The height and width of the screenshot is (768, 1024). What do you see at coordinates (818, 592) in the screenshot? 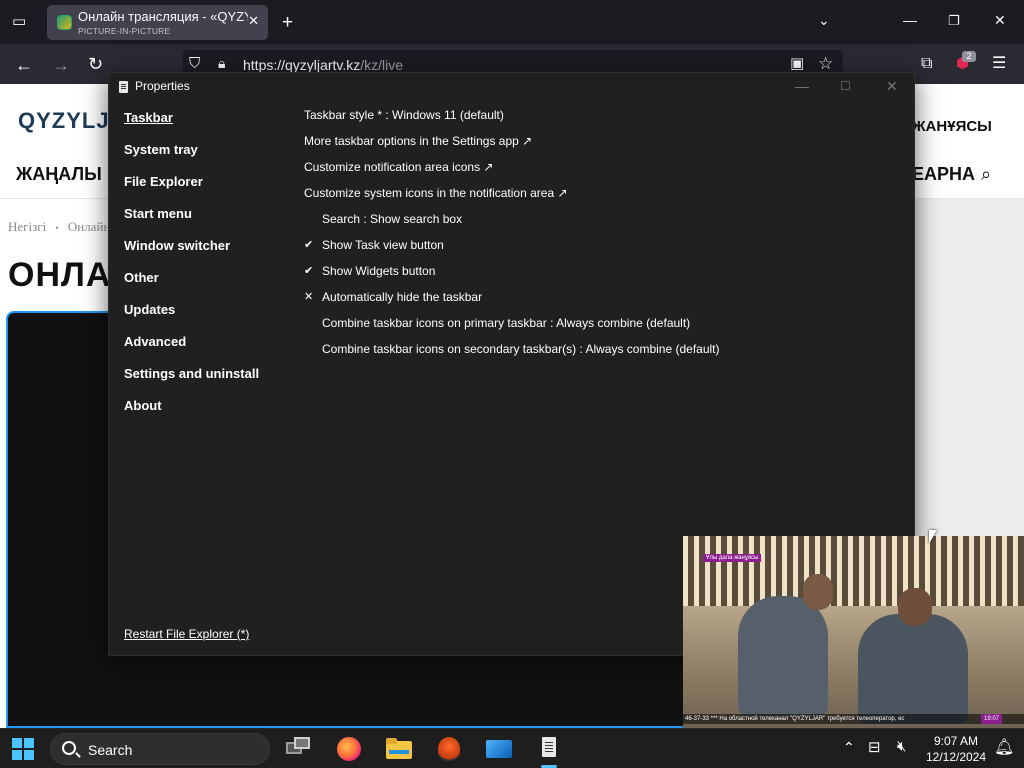
I see `pip-person-left-head` at bounding box center [818, 592].